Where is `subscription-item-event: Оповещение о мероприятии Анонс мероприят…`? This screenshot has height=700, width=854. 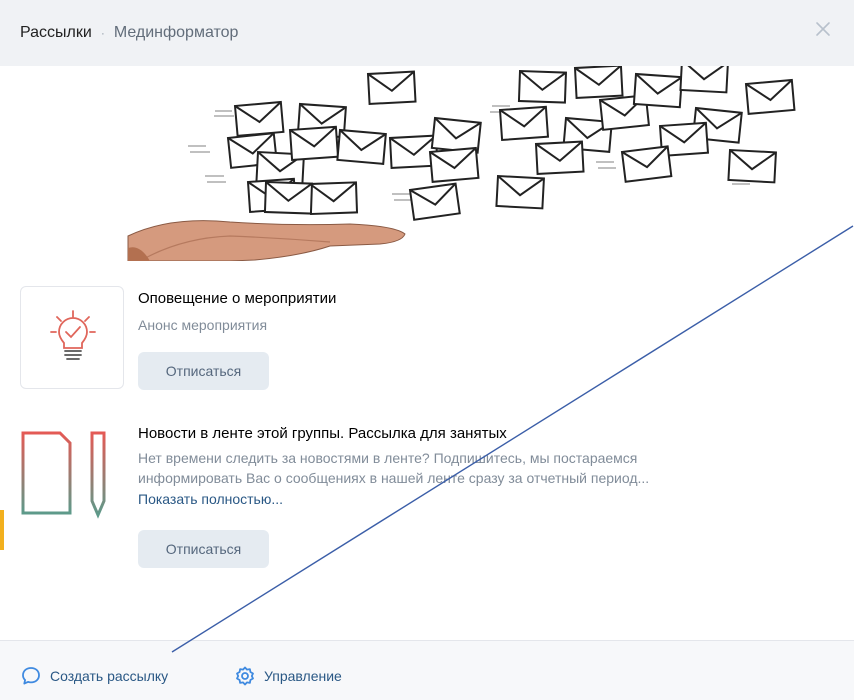
subscription-item-event: Оповещение о мероприятии Анонс мероприят… is located at coordinates (420, 341).